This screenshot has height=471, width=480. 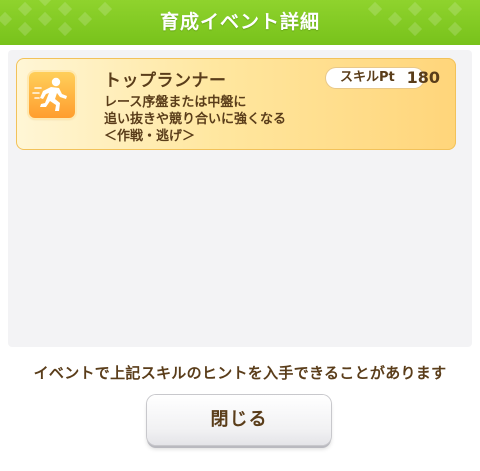 I want to click on skill-name: トップランナー, so click(x=165, y=81).